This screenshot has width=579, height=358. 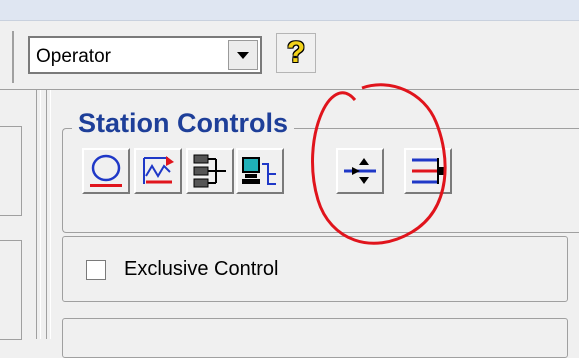 I want to click on vertical-arrows-connector-icon, so click(x=360, y=171).